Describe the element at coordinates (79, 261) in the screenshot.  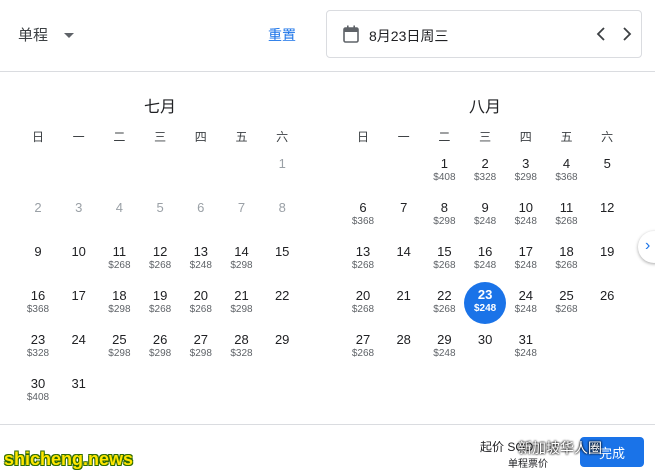
I see `day-cell: 10` at that location.